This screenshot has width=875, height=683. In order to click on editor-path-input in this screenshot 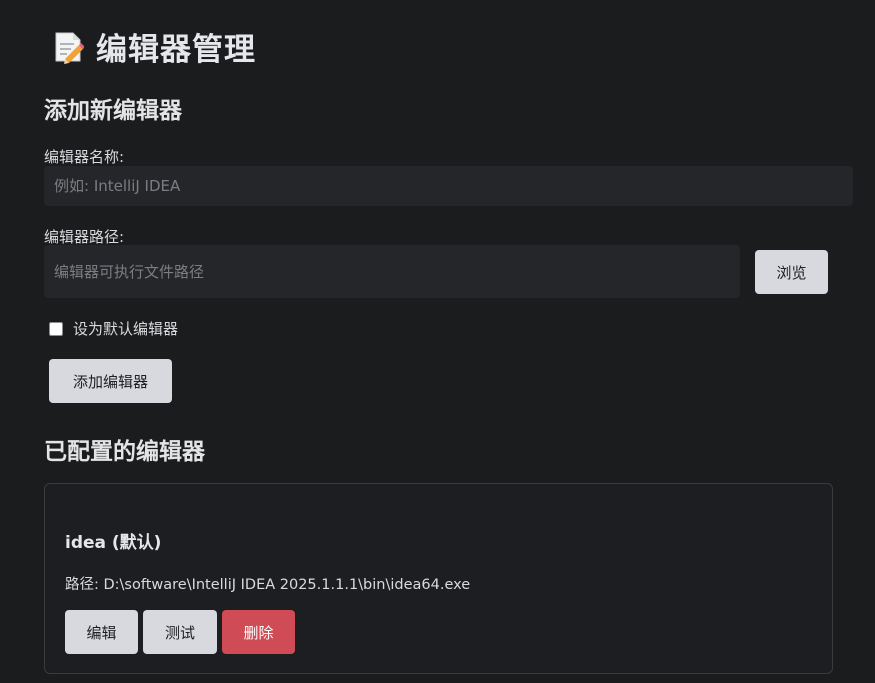, I will do `click(392, 271)`.